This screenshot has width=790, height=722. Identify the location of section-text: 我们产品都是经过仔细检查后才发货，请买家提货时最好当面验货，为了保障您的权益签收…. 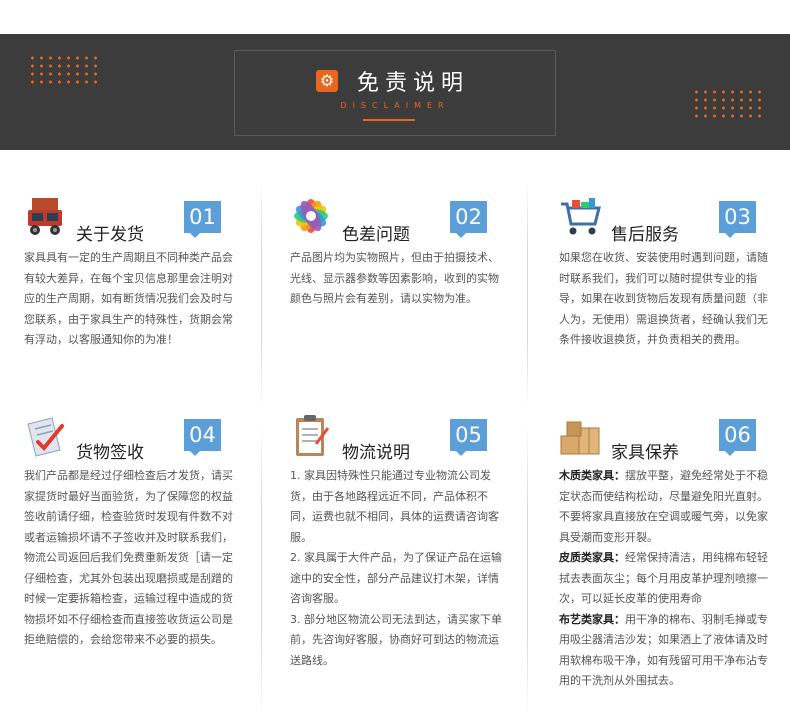
(130, 558).